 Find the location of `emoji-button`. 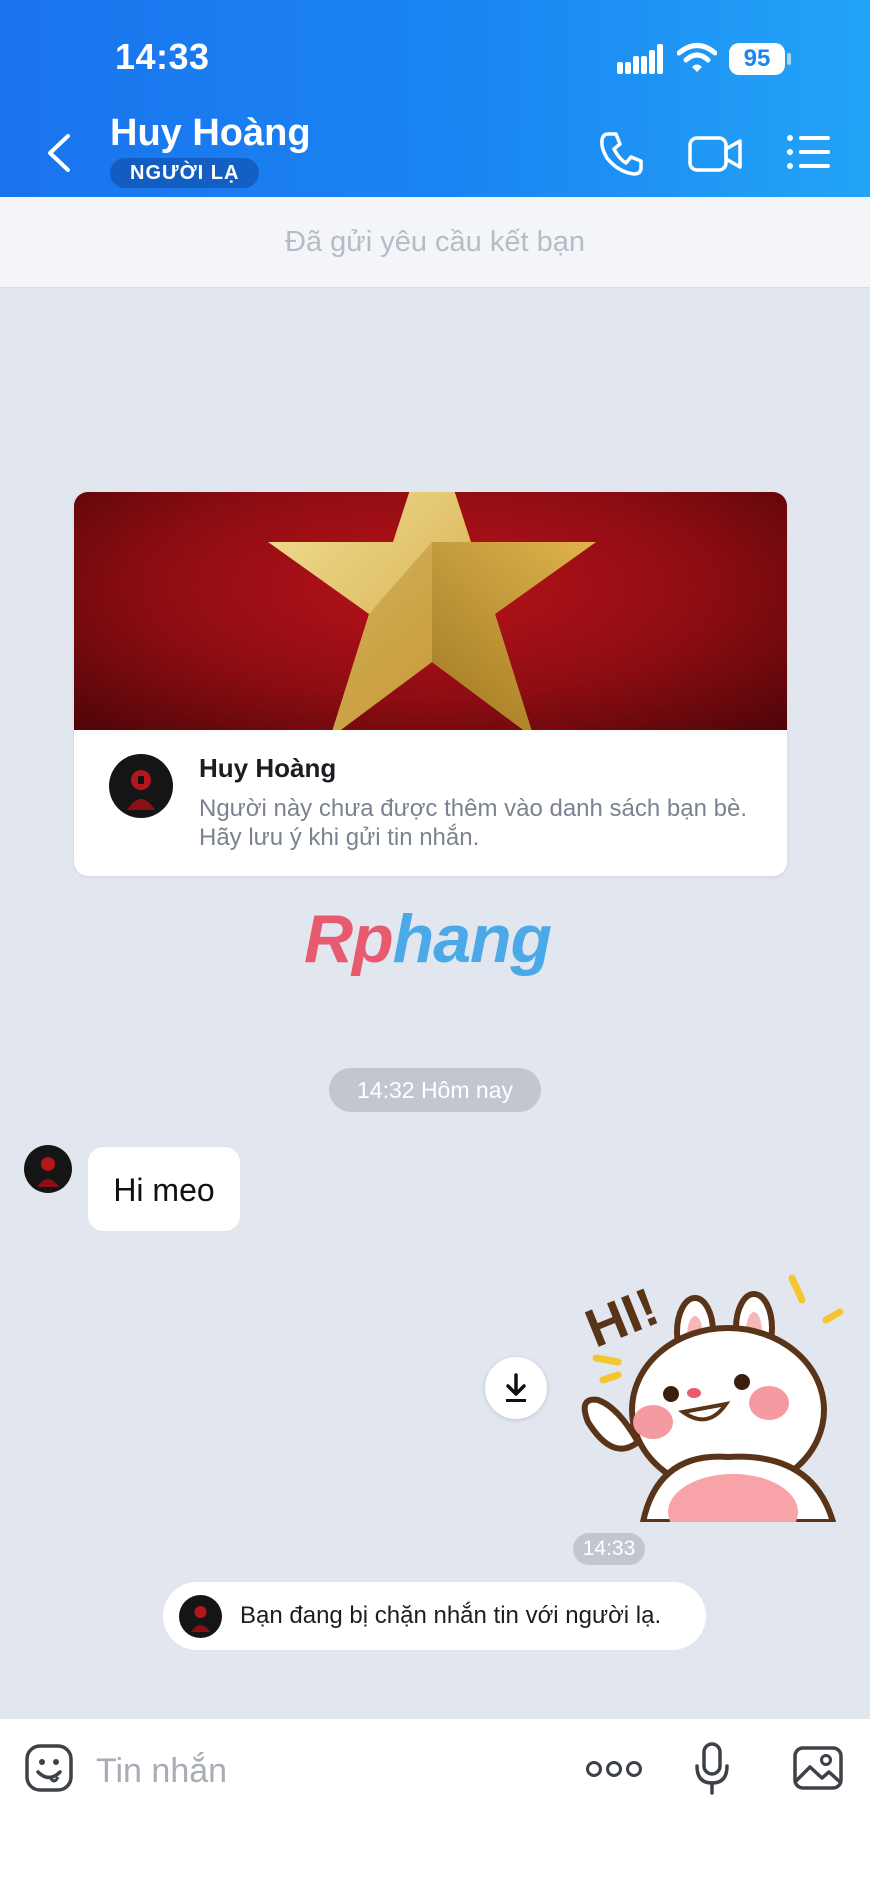

emoji-button is located at coordinates (49, 1768).